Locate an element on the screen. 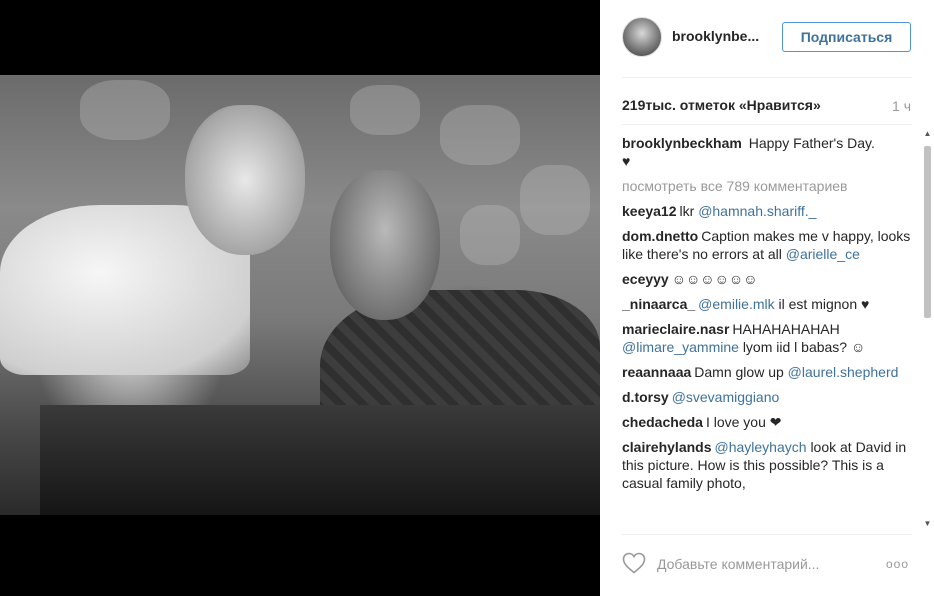 The width and height of the screenshot is (934, 596). comment-author: marieclaire.nasr is located at coordinates (675, 329).